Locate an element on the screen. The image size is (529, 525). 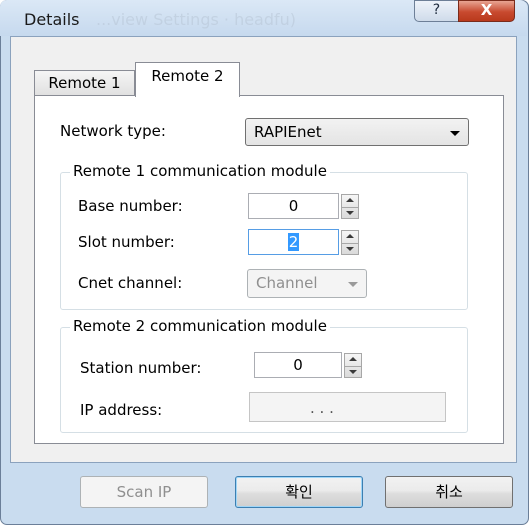
close-button: X is located at coordinates (486, 11).